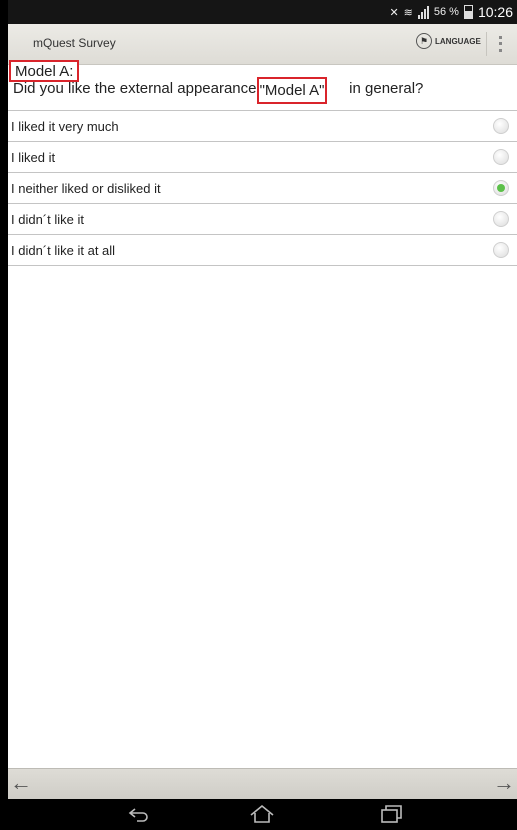  Describe the element at coordinates (423, 12) in the screenshot. I see `signal-icon` at that location.